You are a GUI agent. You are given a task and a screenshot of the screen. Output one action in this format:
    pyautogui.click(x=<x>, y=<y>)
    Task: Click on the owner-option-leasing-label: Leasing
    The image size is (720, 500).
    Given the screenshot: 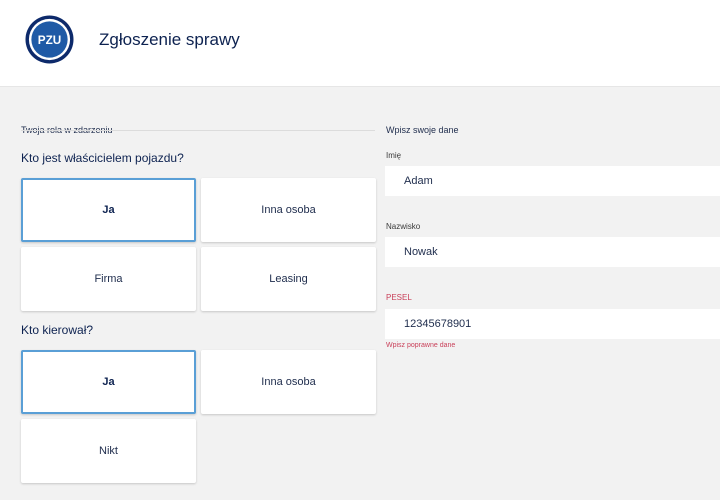 What is the action you would take?
    pyautogui.click(x=288, y=279)
    